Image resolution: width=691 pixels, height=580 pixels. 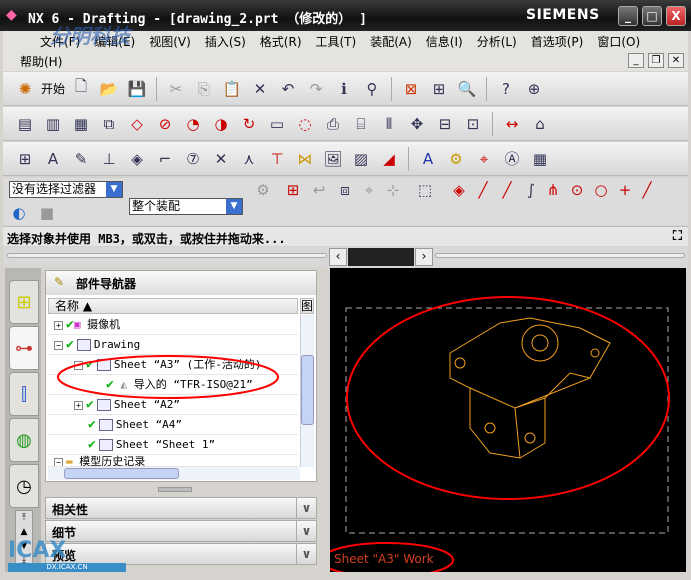 What do you see at coordinates (137, 159) in the screenshot?
I see `surface-finish-icon: ◈` at bounding box center [137, 159].